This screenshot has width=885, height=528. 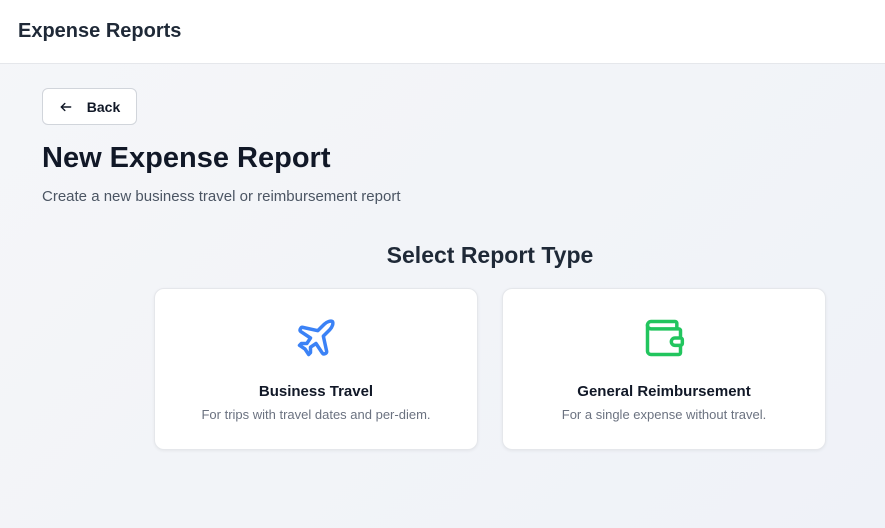 I want to click on airplane-icon, so click(x=316, y=338).